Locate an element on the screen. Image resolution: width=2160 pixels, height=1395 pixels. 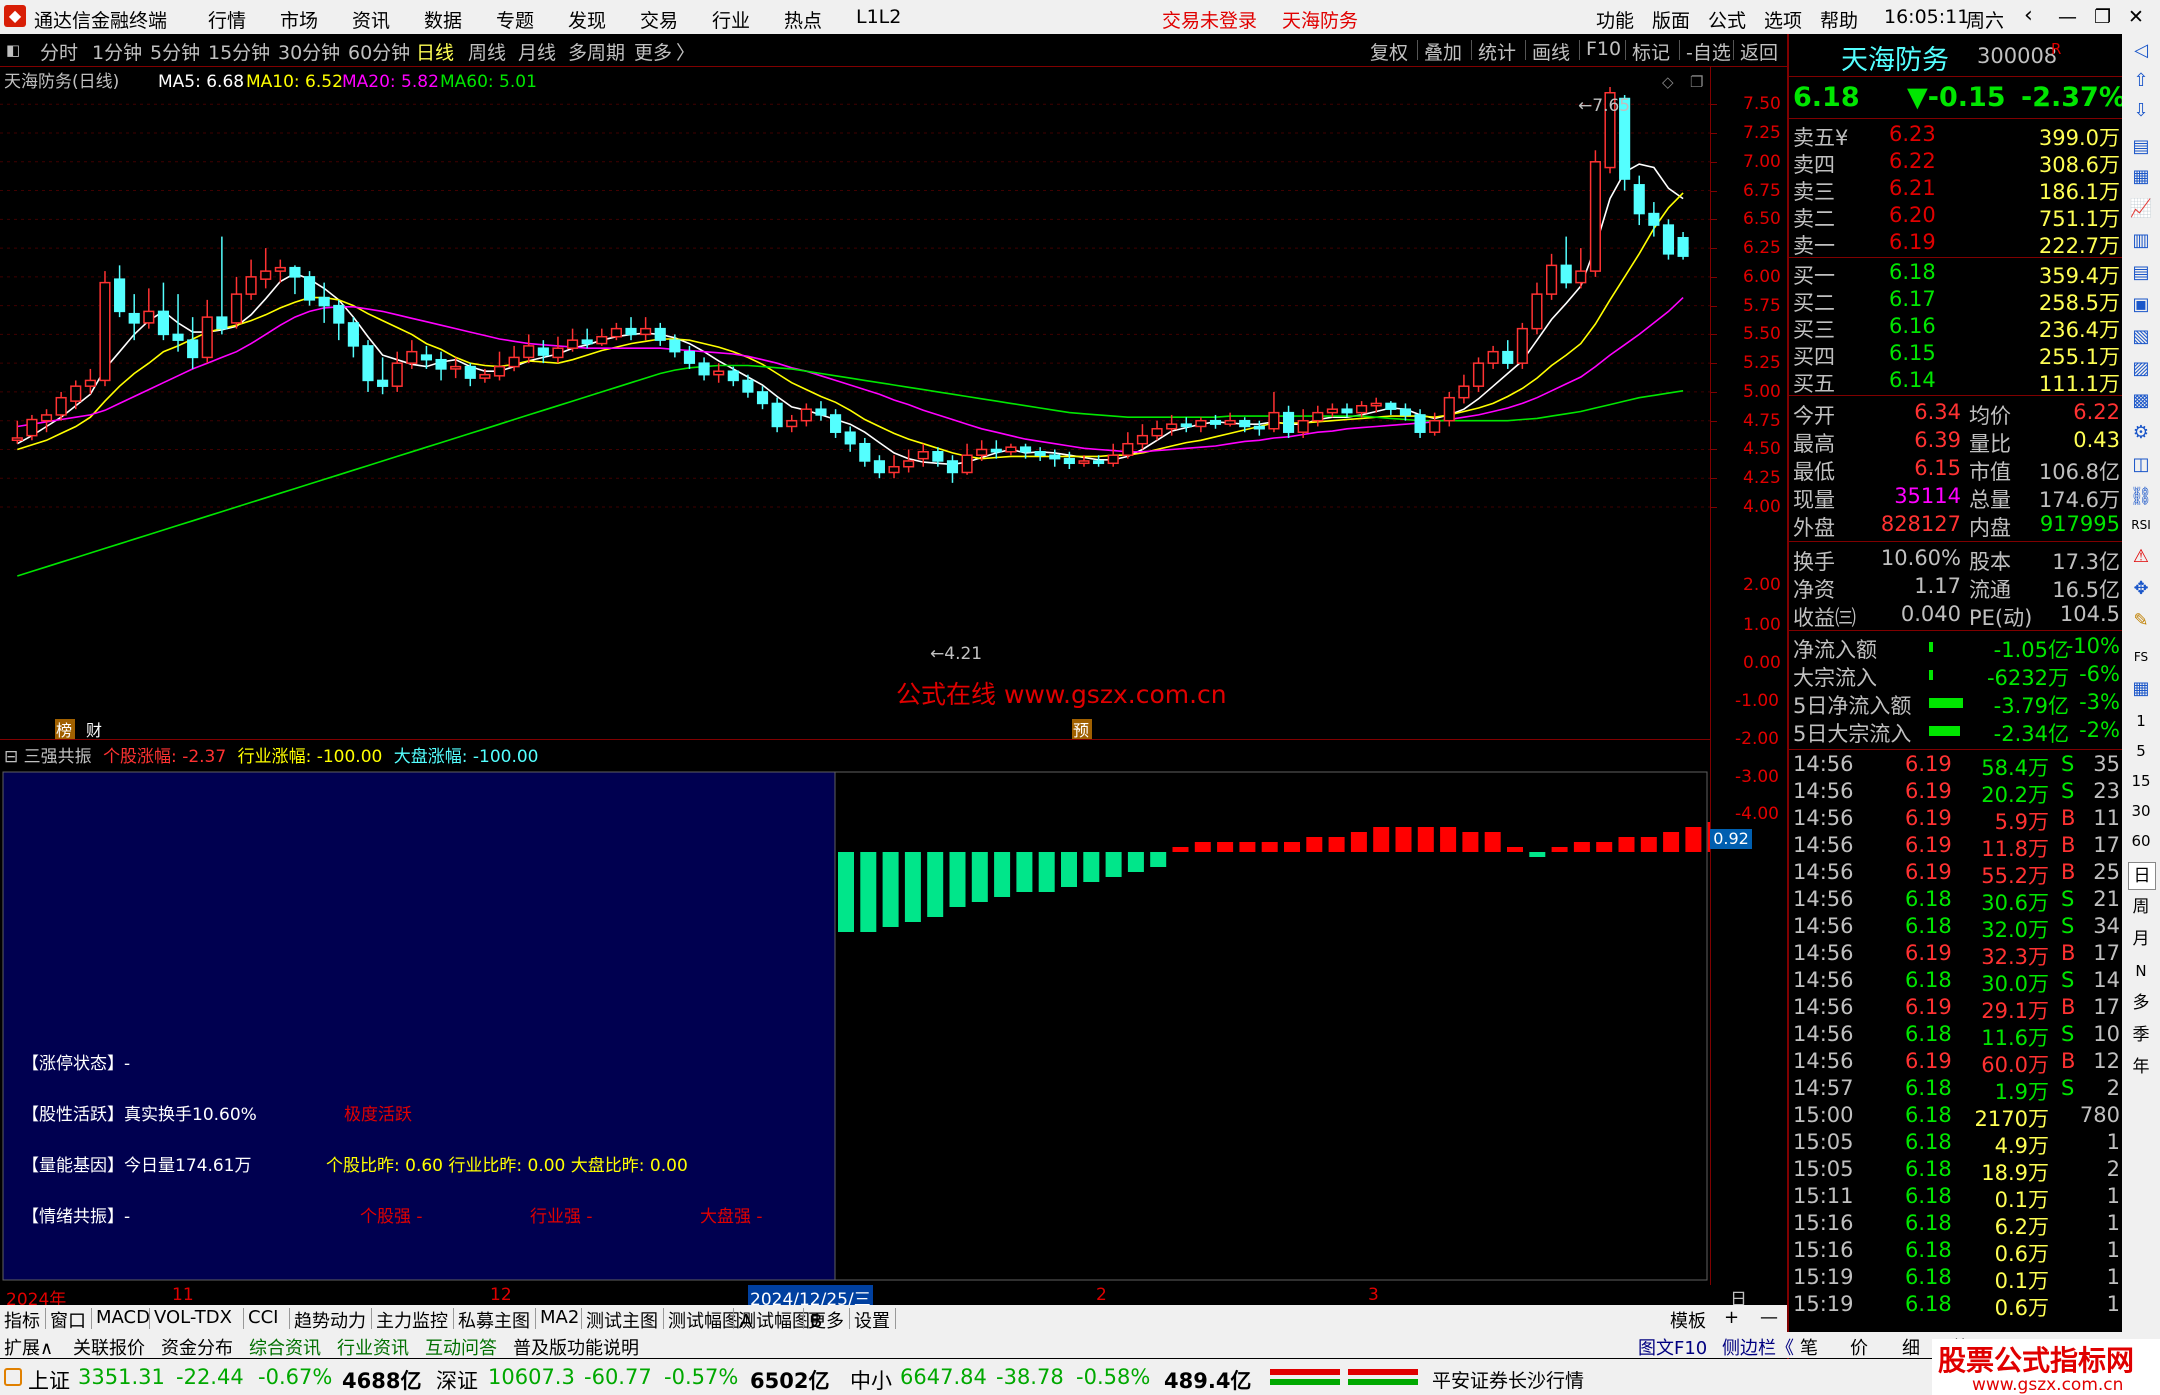
period-quarter-button: 季 is located at coordinates (2141, 1035).